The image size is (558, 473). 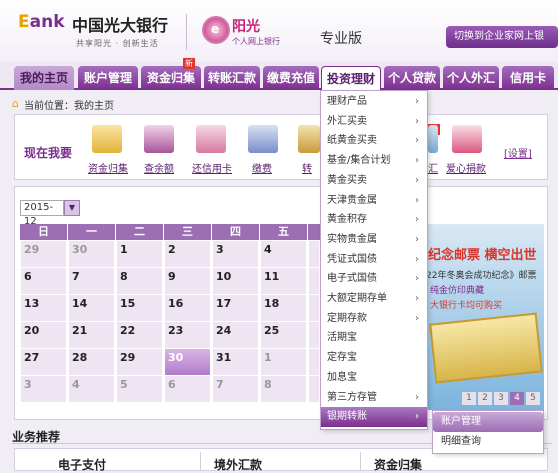 I want to click on dropdown-item-label: 银期转账, so click(x=347, y=417).